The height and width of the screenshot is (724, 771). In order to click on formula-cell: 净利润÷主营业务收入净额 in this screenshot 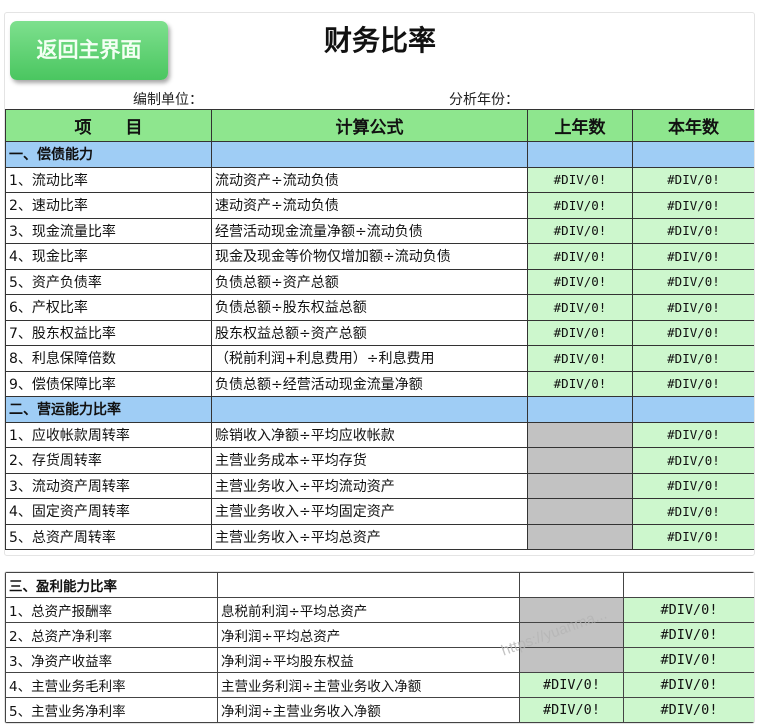, I will do `click(368, 710)`.